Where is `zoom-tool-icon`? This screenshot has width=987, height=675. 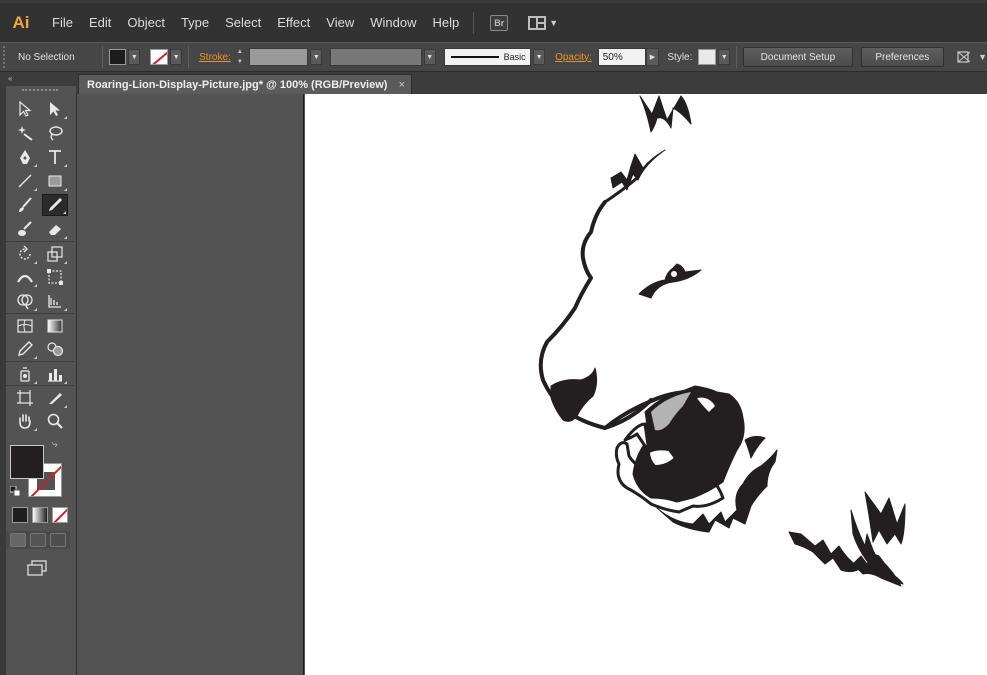
zoom-tool-icon is located at coordinates (55, 421).